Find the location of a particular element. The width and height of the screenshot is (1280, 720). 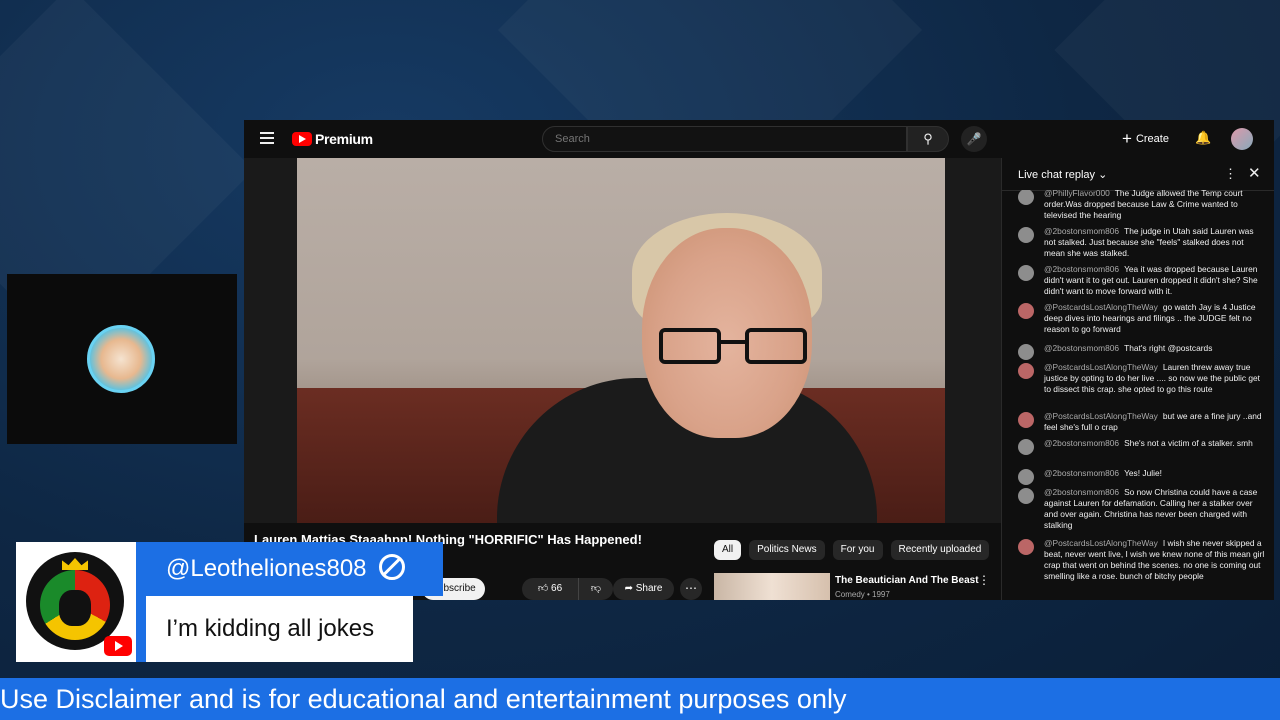

create-label: Create is located at coordinates (1152, 139).